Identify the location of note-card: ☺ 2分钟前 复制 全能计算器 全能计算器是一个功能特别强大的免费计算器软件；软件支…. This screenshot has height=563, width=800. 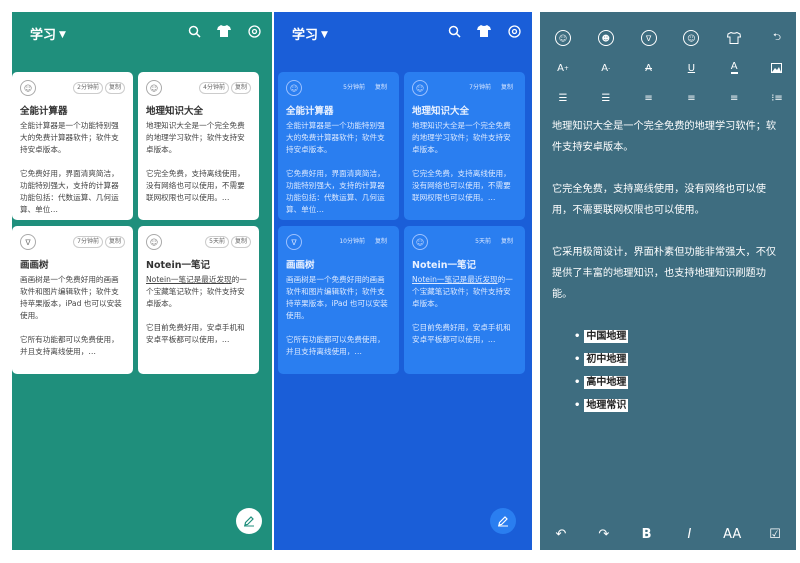
(72, 146).